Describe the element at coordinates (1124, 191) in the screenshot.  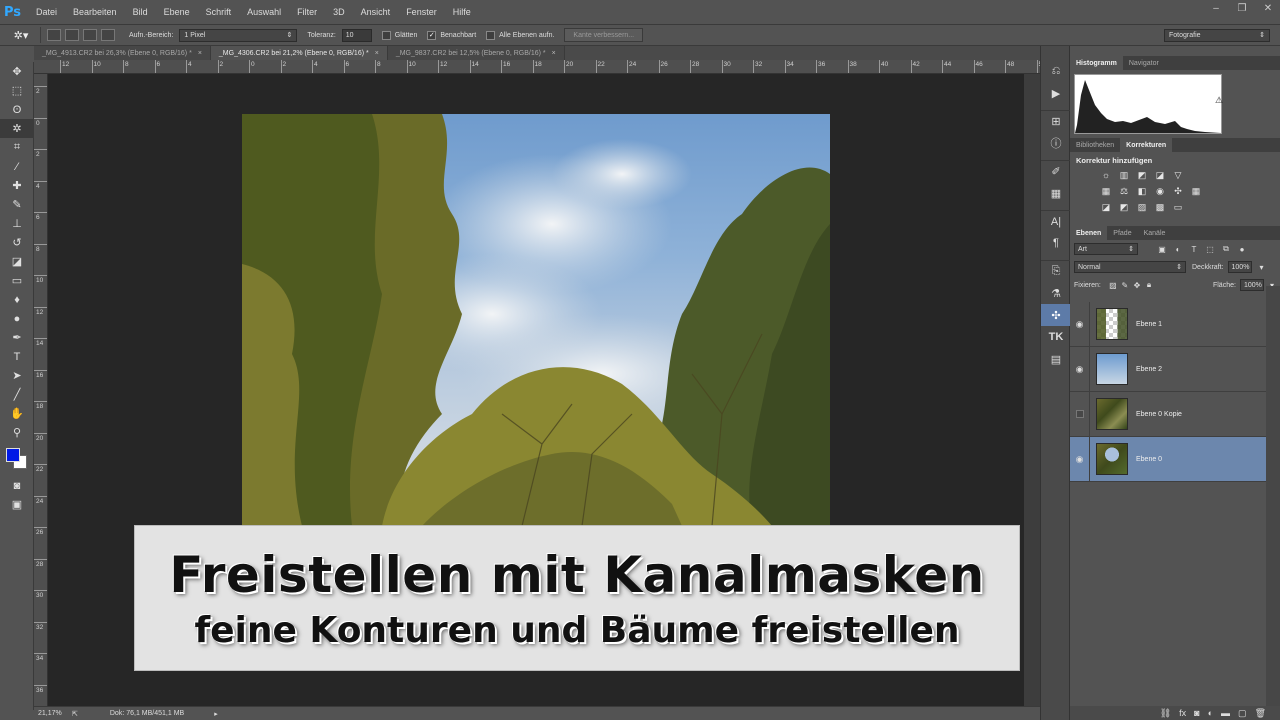
I see `color-balance-icon: ⚖` at that location.